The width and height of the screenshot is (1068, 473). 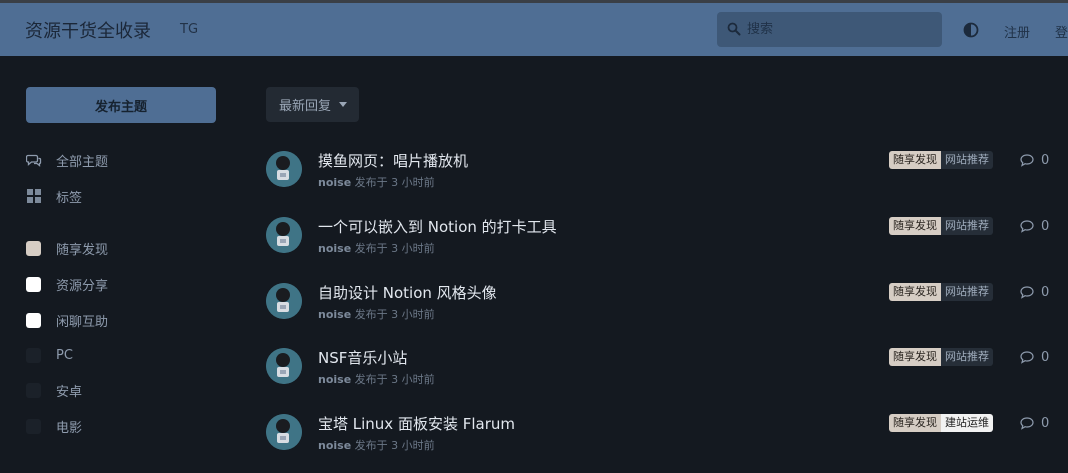 What do you see at coordinates (82, 322) in the screenshot?
I see `tag-label: 闲聊互助` at bounding box center [82, 322].